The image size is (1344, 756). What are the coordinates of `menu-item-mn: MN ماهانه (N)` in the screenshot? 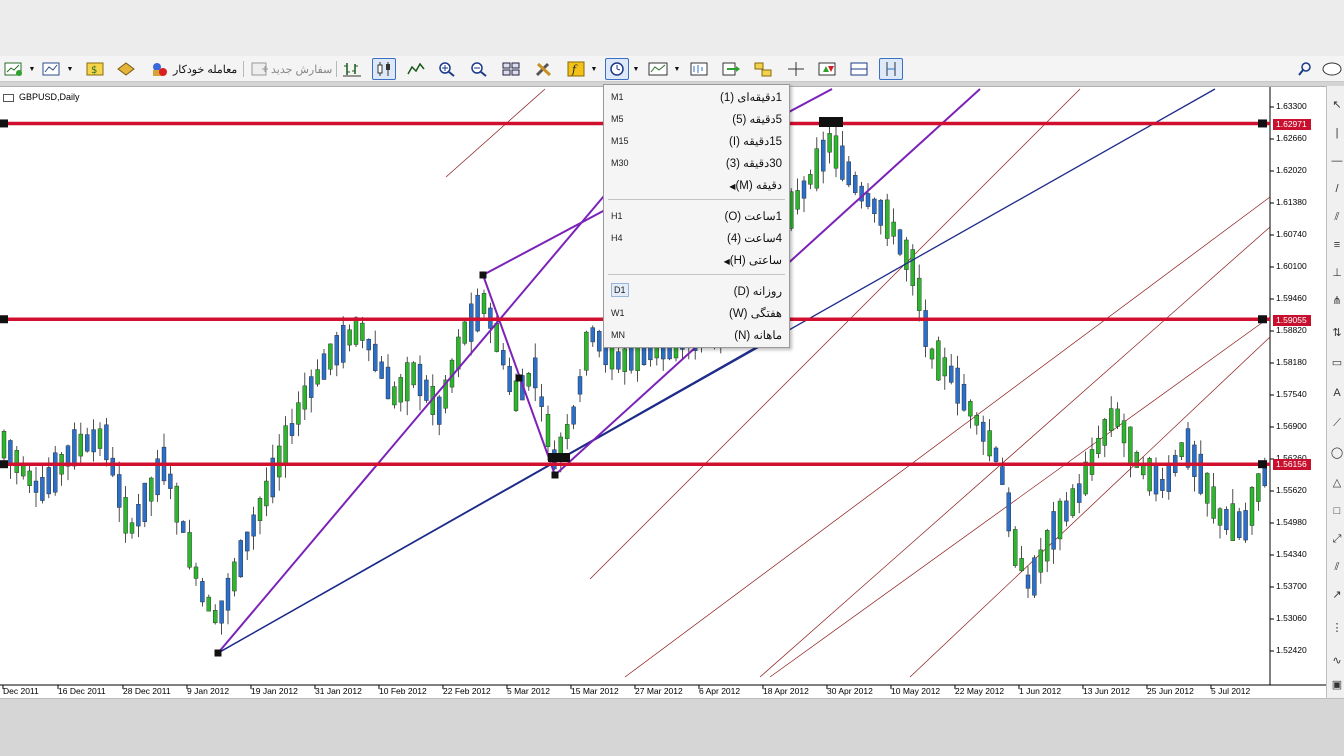 It's located at (696, 335).